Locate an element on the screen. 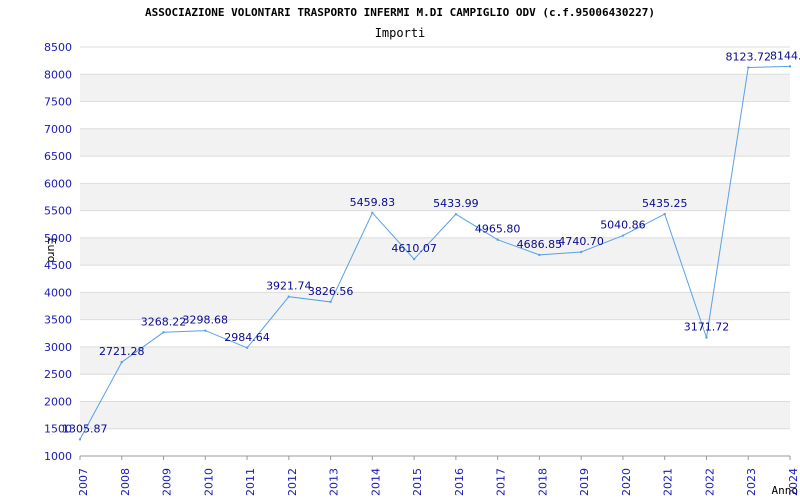  x-tick-label: 2021 is located at coordinates (668, 482).